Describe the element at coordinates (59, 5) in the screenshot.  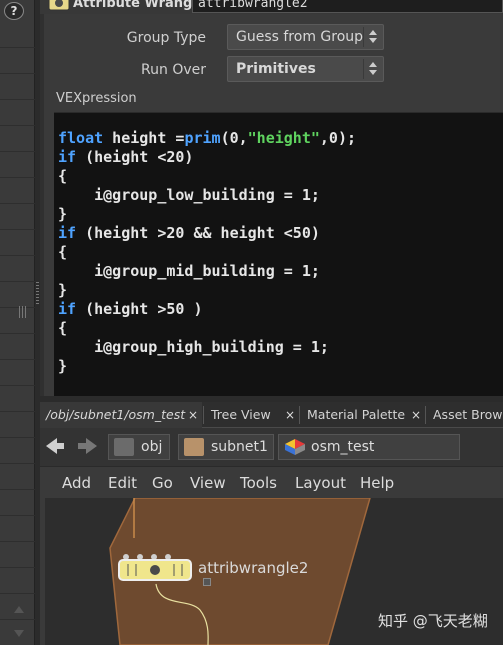
I see `attribute-wrangle-icon` at that location.